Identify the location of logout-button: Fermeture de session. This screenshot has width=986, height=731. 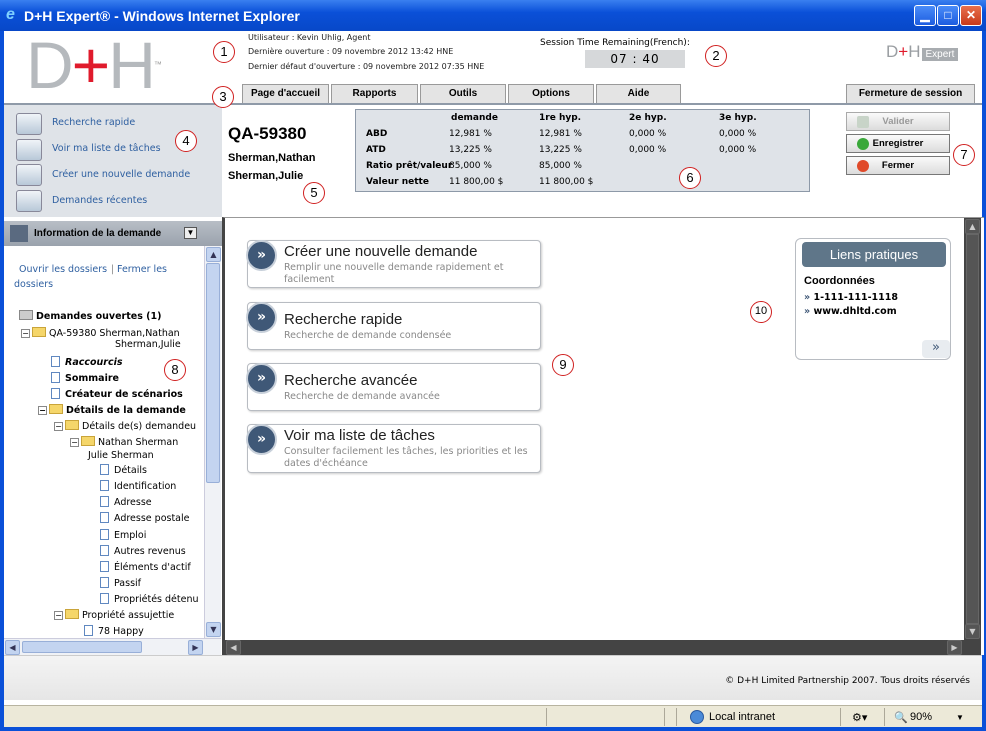
(910, 93).